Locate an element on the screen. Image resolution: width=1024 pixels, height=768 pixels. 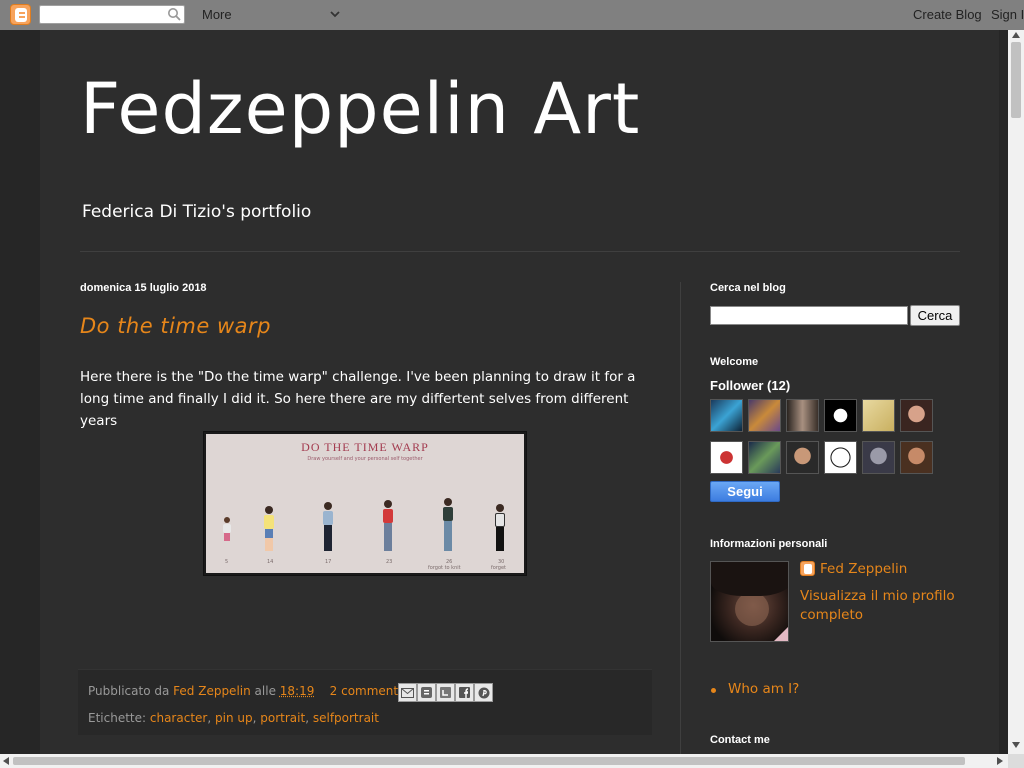
create-blog-link: Create Blog is located at coordinates (947, 14).